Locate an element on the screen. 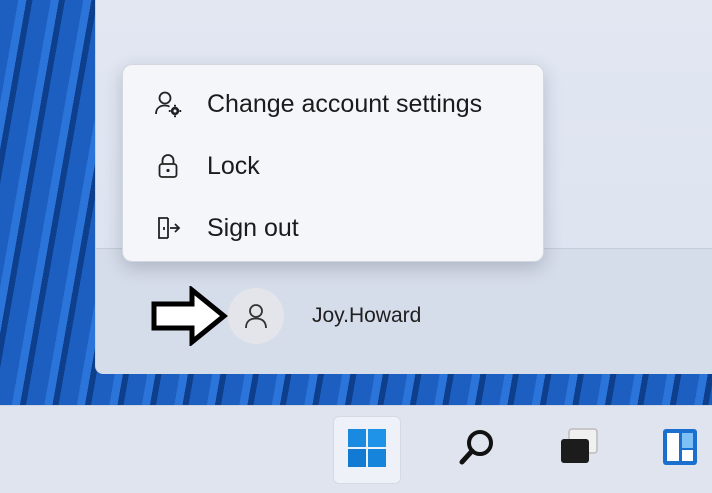 The image size is (712, 493). menu-item-label: Lock is located at coordinates (233, 165).